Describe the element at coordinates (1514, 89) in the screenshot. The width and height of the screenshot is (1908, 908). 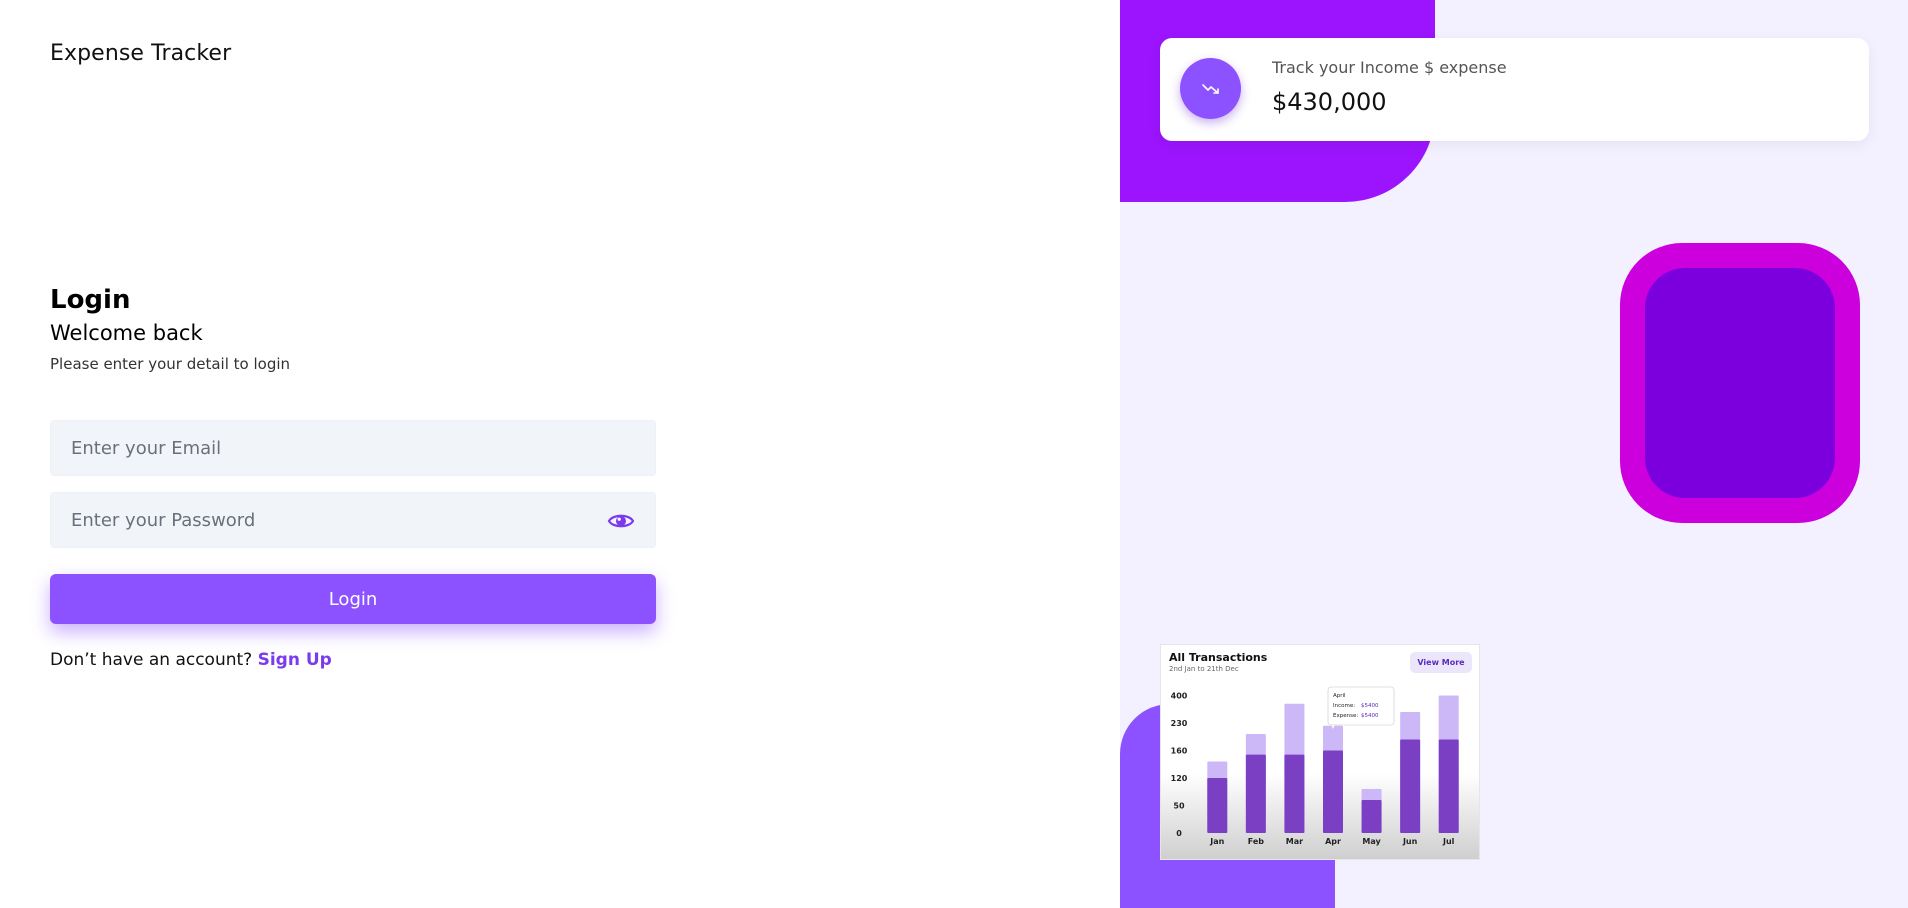
I see `stat-card: Track your Income $ expense $430,000` at that location.